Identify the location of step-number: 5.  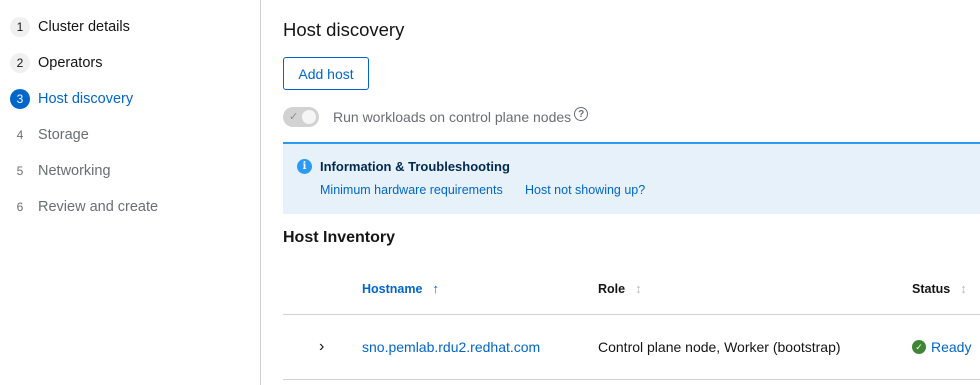
(20, 171).